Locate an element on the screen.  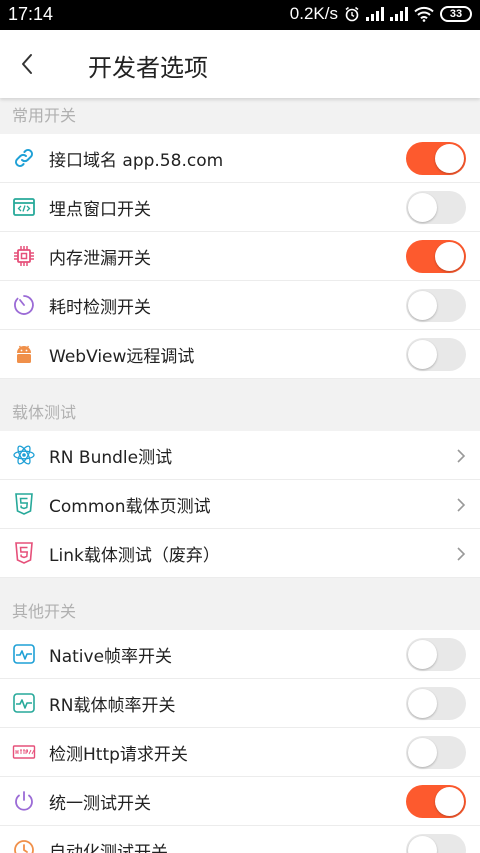
row-memory-leak: 内存泄漏开关 is located at coordinates (240, 256).